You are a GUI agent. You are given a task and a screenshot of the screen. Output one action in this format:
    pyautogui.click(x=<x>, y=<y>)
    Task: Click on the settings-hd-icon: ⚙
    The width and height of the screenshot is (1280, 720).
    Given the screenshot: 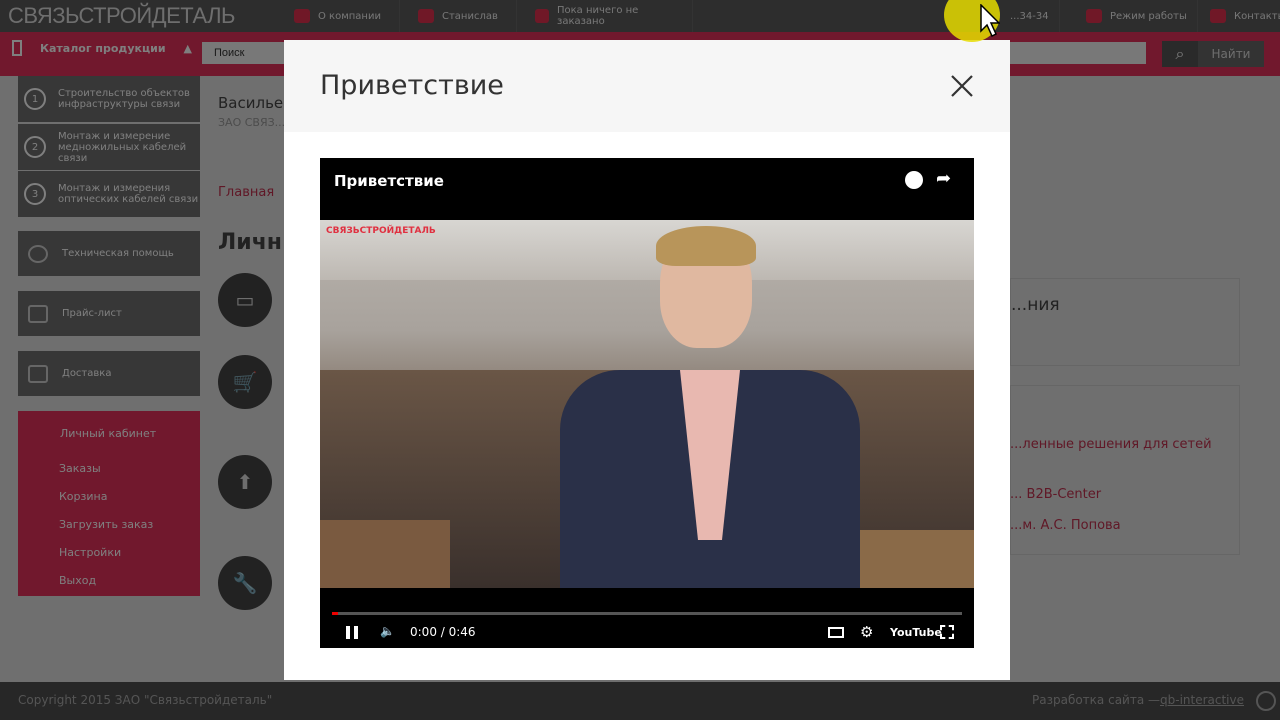 What is the action you would take?
    pyautogui.click(x=866, y=632)
    